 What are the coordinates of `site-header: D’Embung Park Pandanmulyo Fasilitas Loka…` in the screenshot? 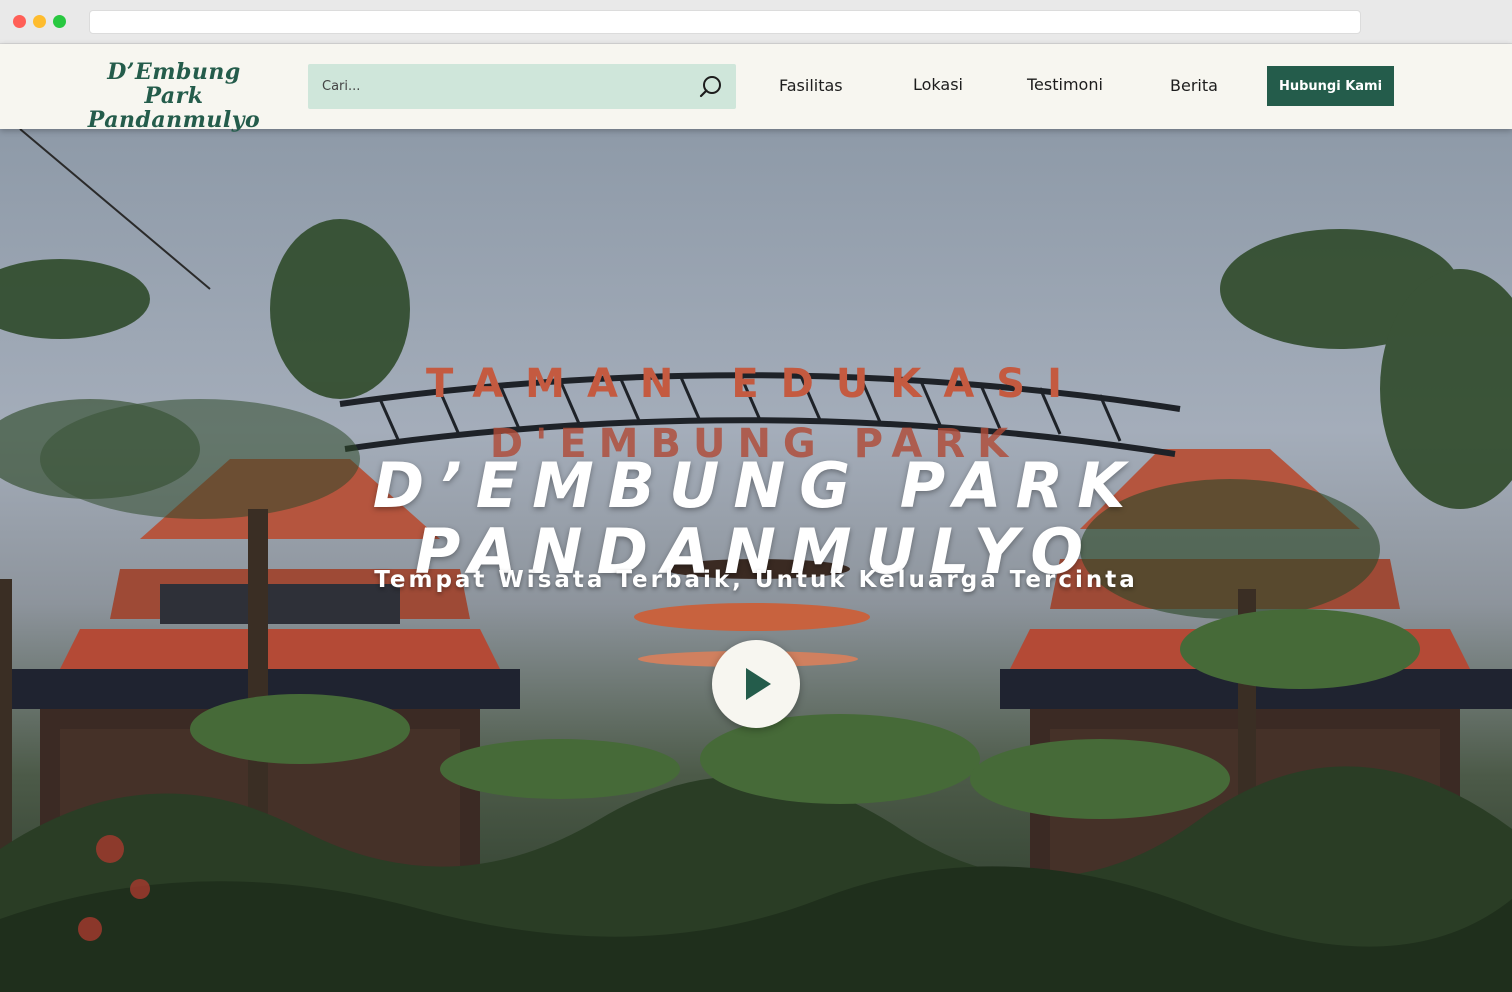 It's located at (756, 88).